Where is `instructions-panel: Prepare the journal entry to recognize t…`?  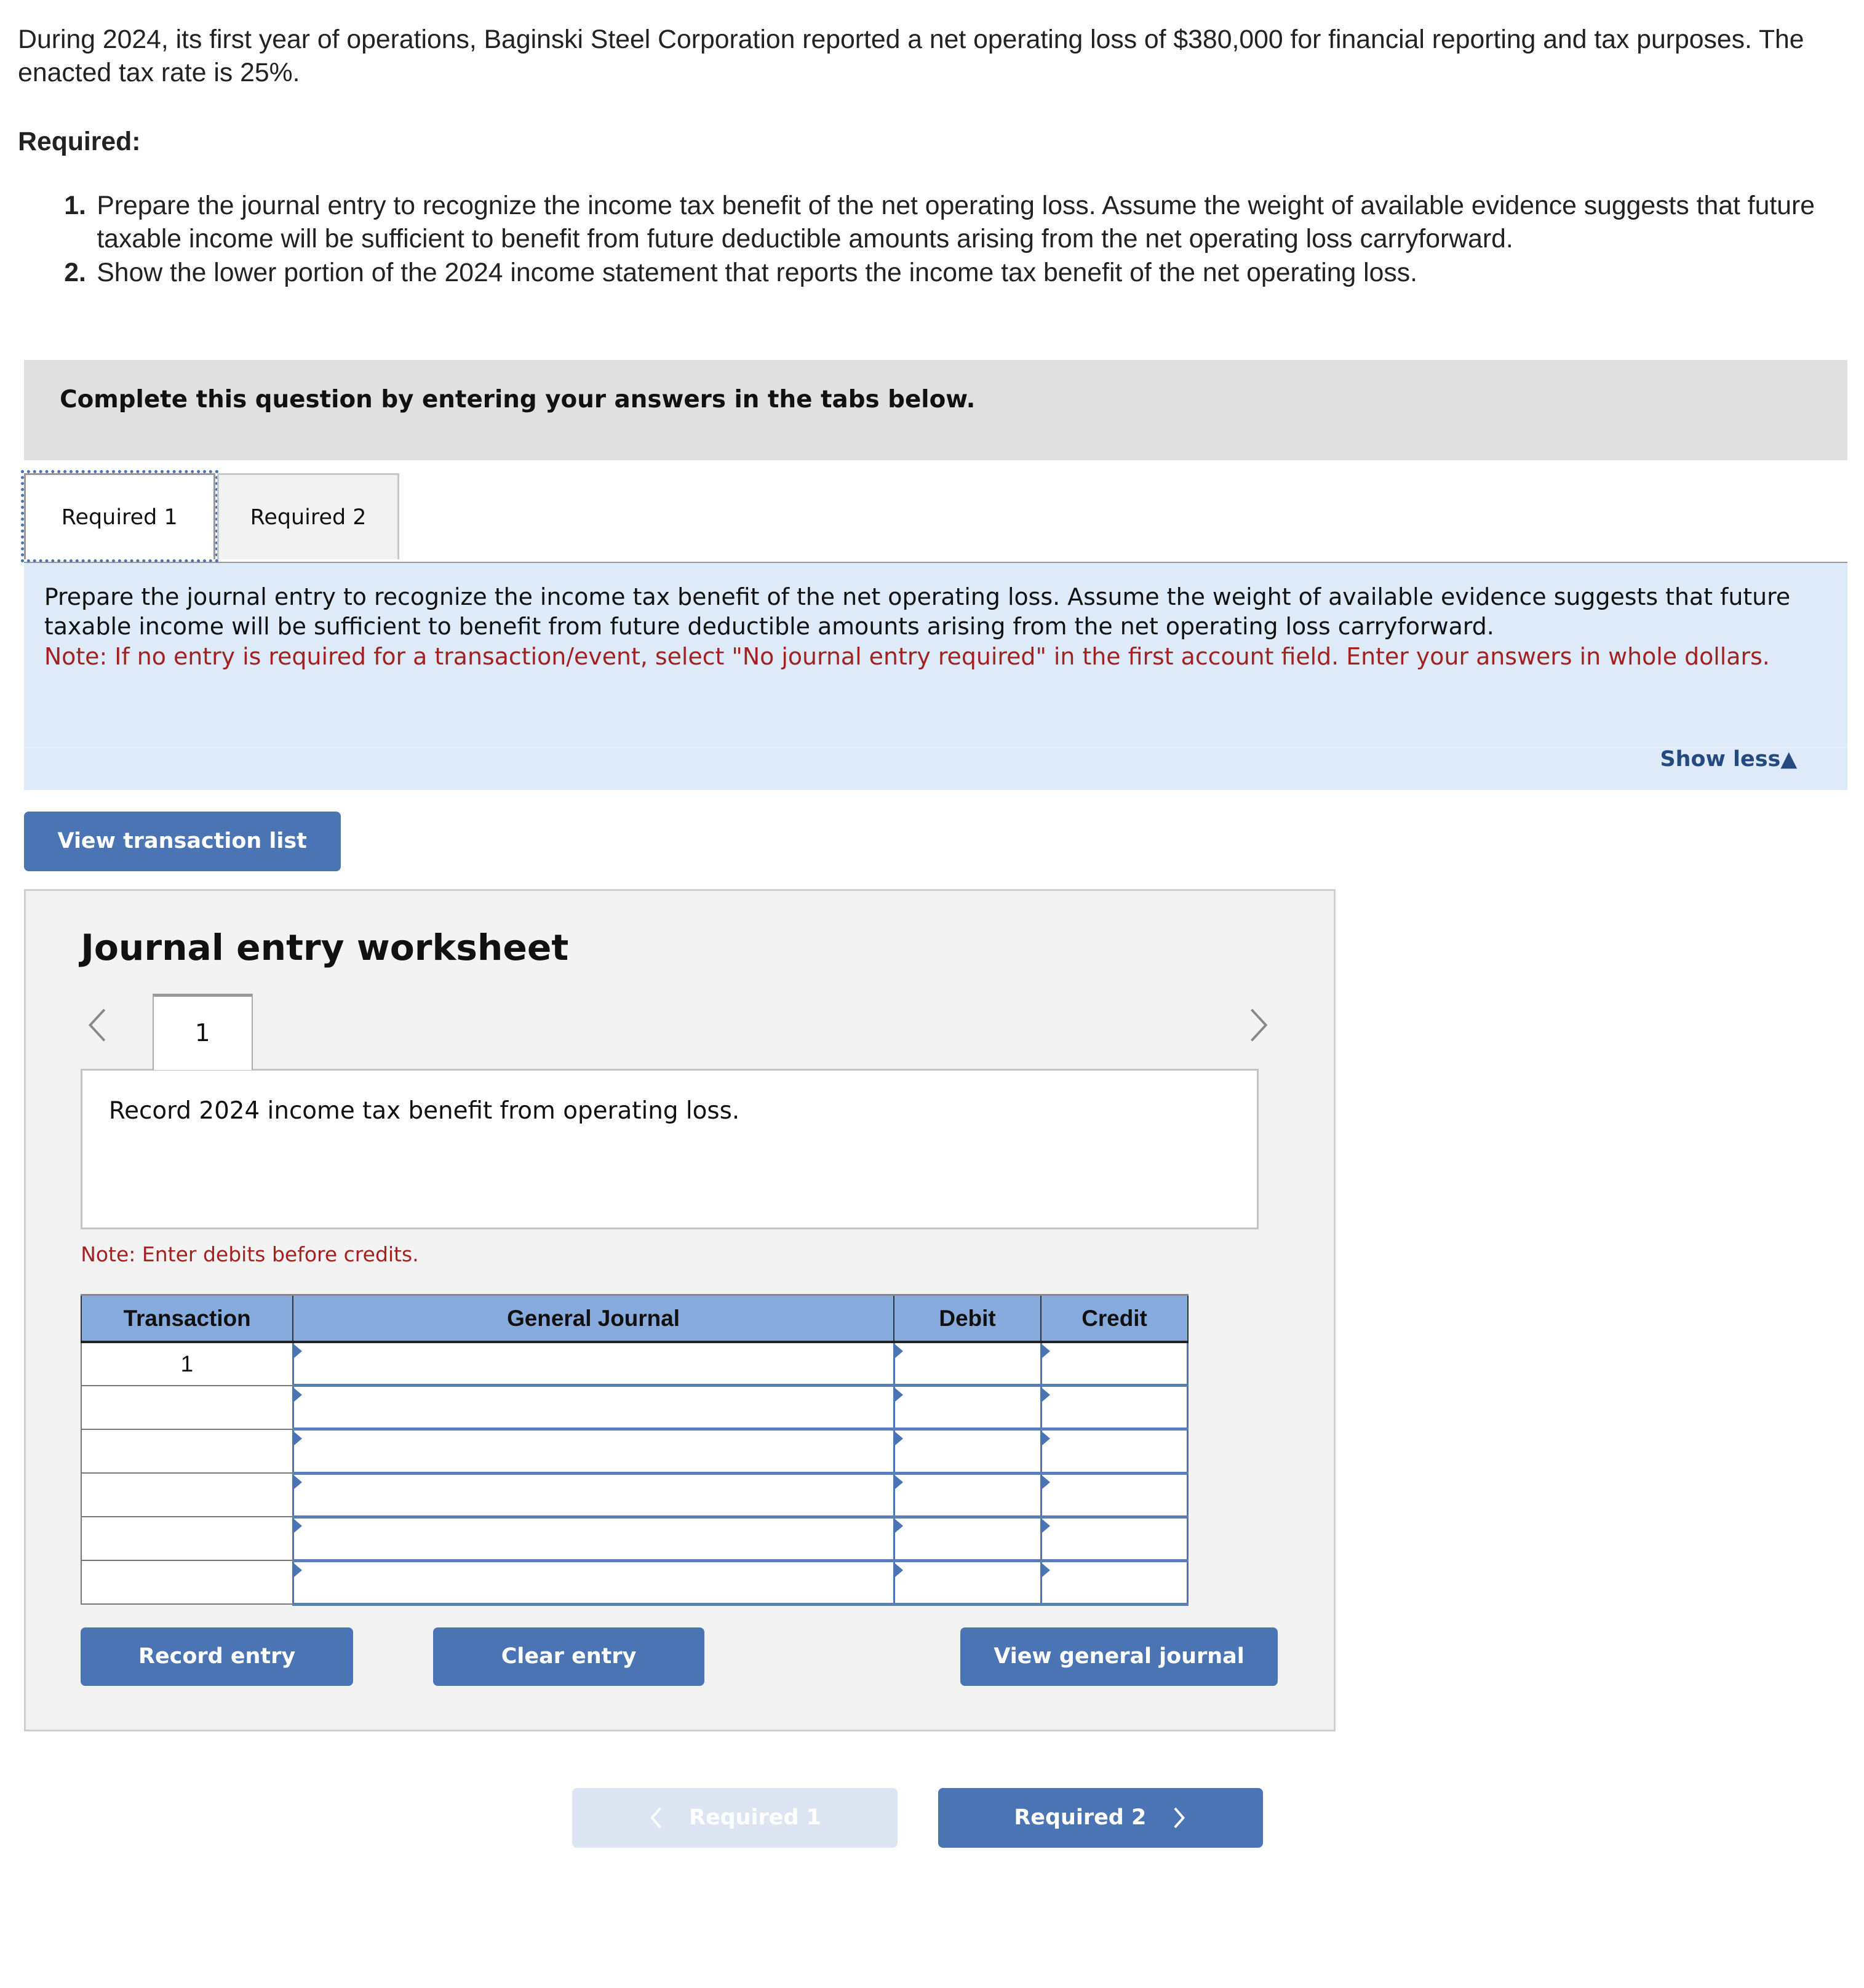 instructions-panel: Prepare the journal entry to recognize t… is located at coordinates (935, 676).